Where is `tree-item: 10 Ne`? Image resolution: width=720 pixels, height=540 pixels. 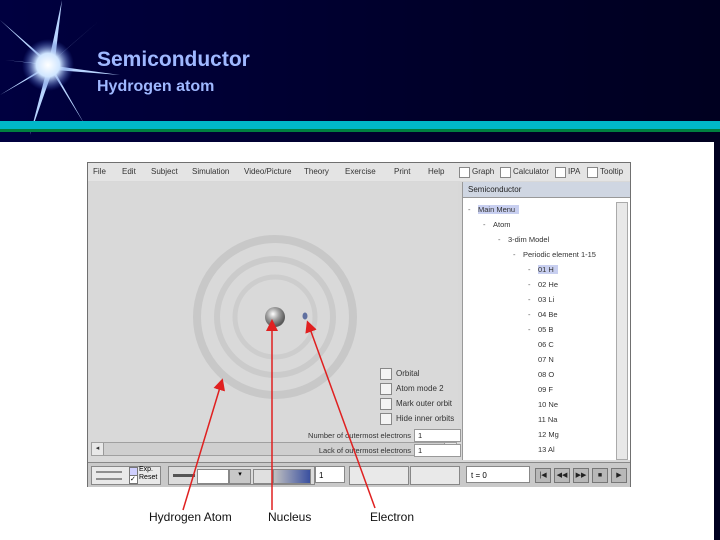
tree-item: 10 Ne is located at coordinates (543, 404).